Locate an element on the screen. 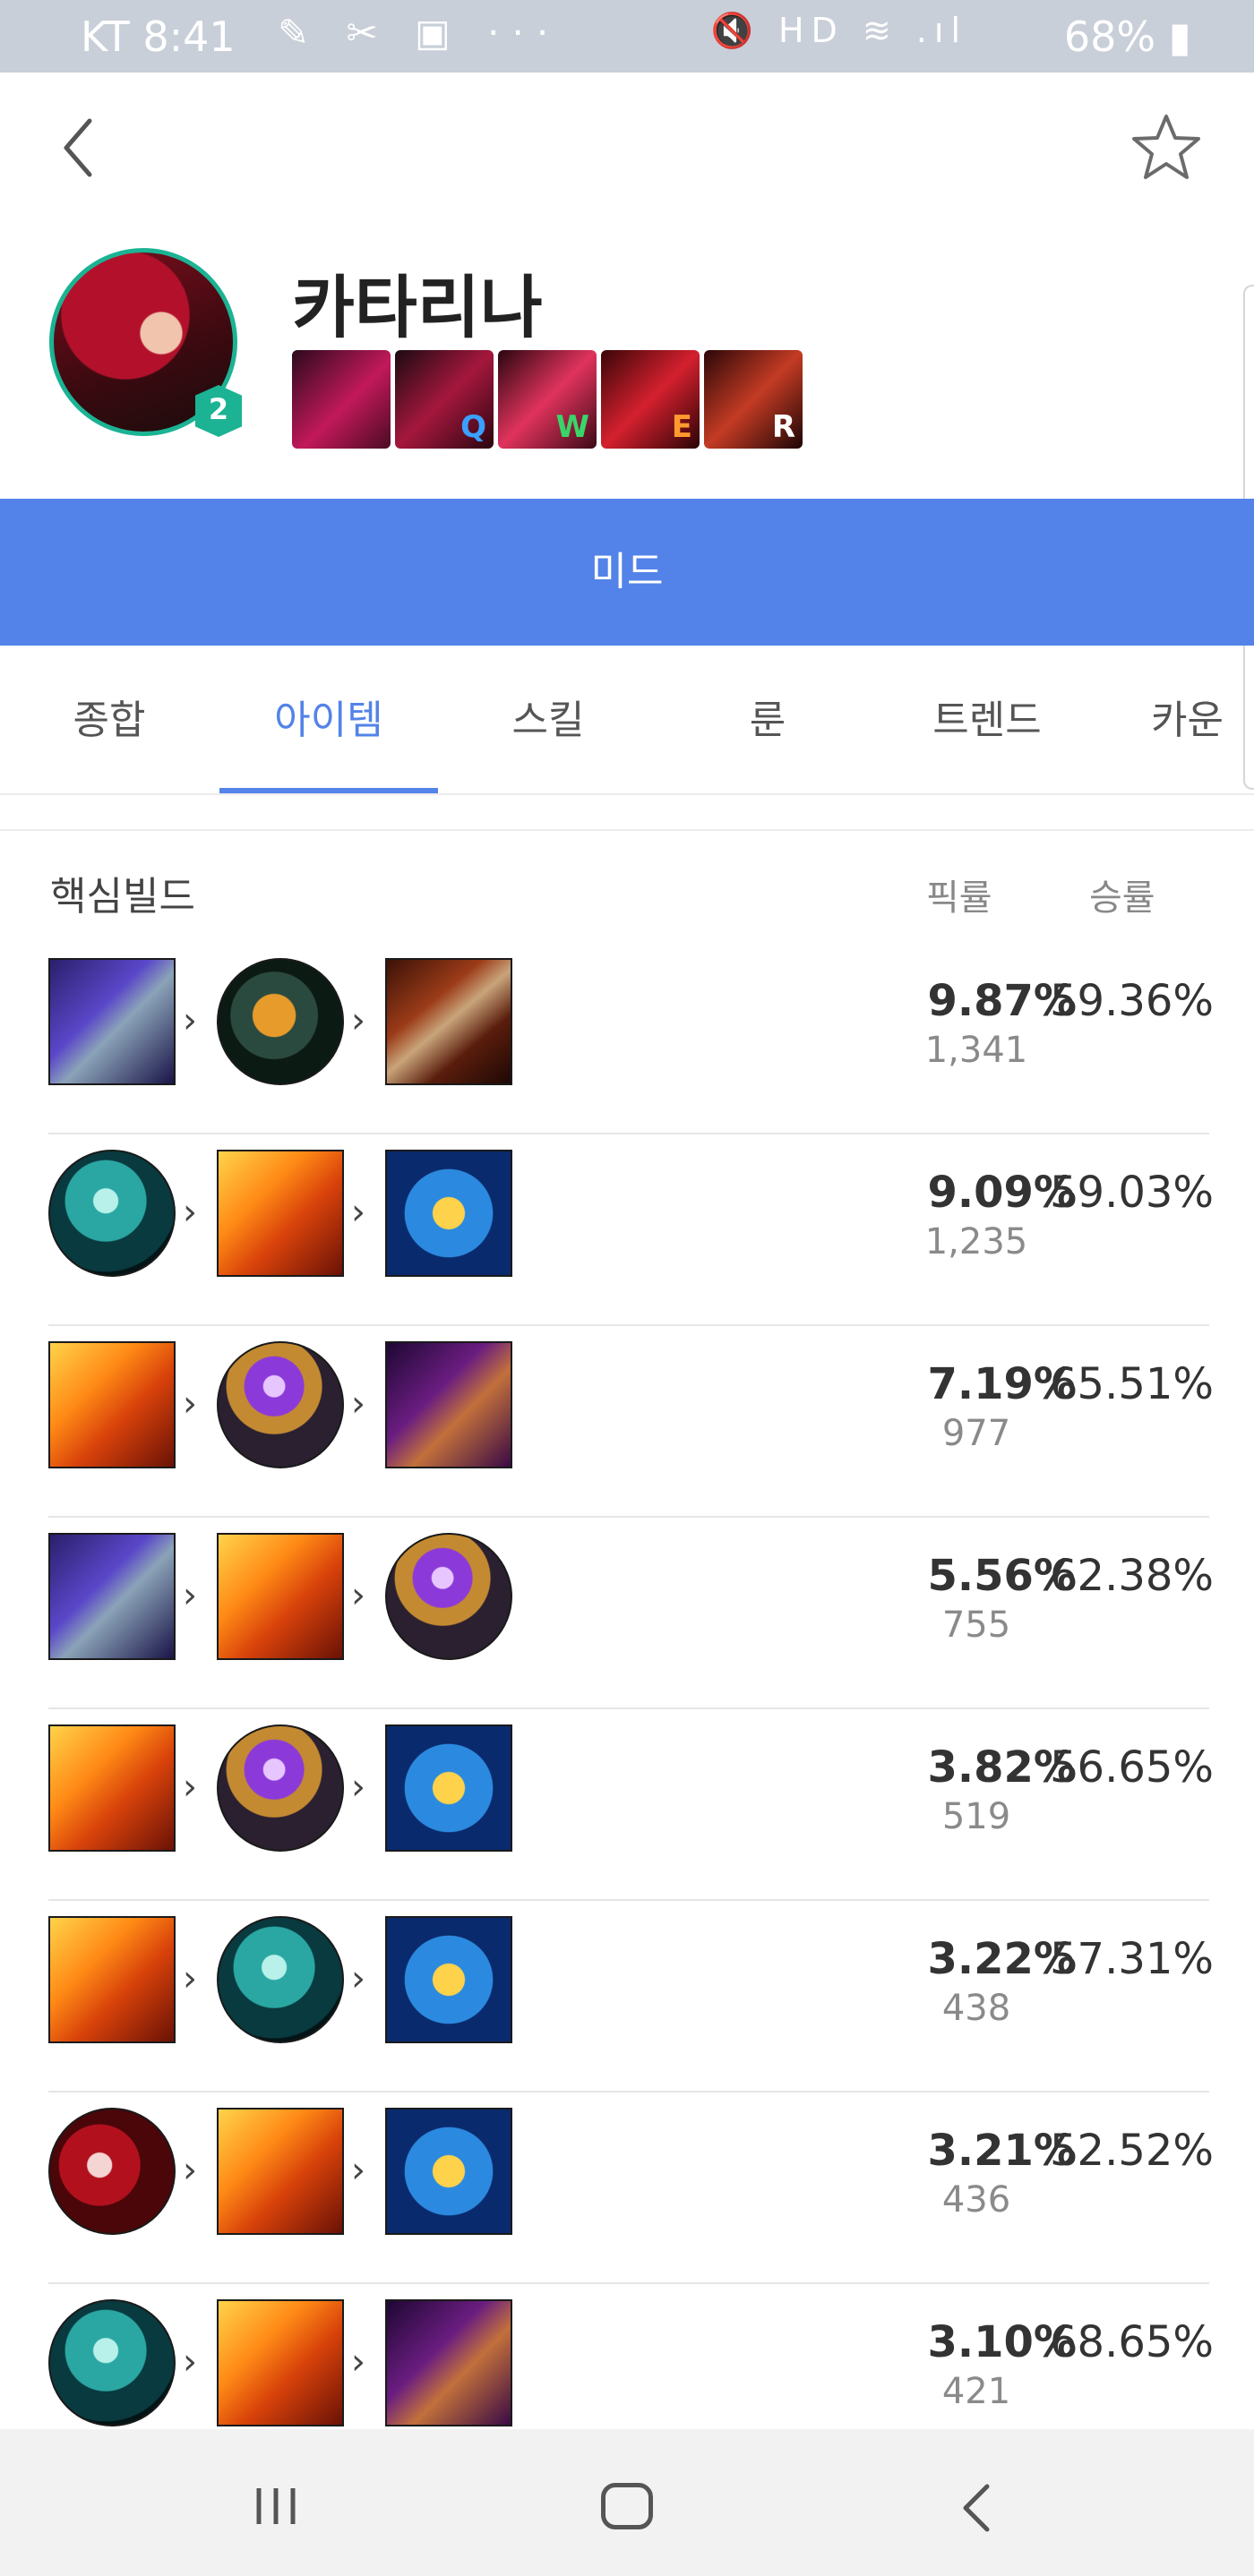 The width and height of the screenshot is (1254, 2576). build-row: › › 5.56% 755 62.38% is located at coordinates (631, 1614).